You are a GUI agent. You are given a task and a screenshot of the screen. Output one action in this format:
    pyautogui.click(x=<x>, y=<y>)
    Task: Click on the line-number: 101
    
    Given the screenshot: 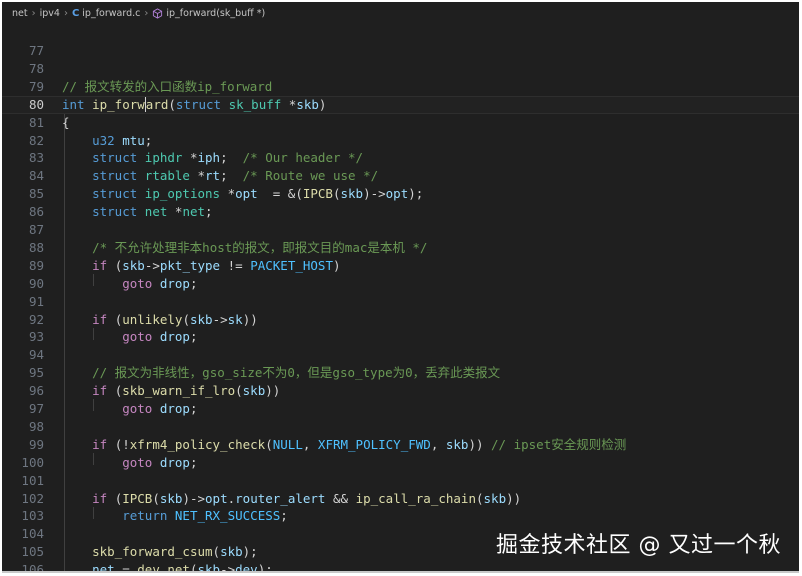 What is the action you would take?
    pyautogui.click(x=32, y=480)
    